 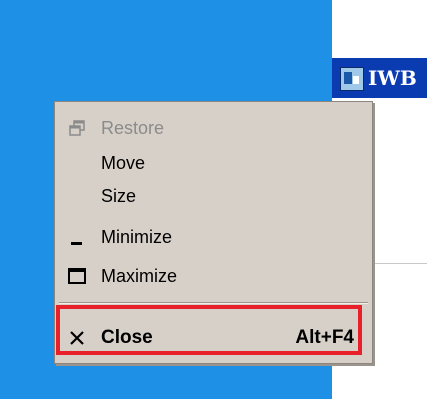 I want to click on maximize-icon, so click(x=77, y=276).